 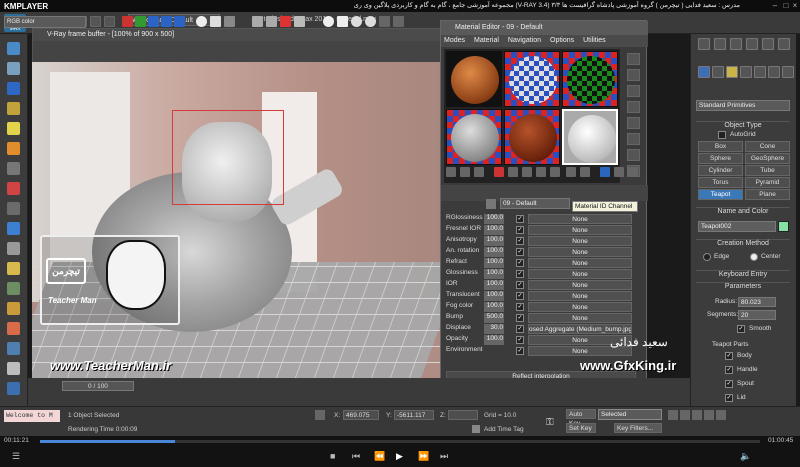 I want to click on lights-icon, so click(x=732, y=72).